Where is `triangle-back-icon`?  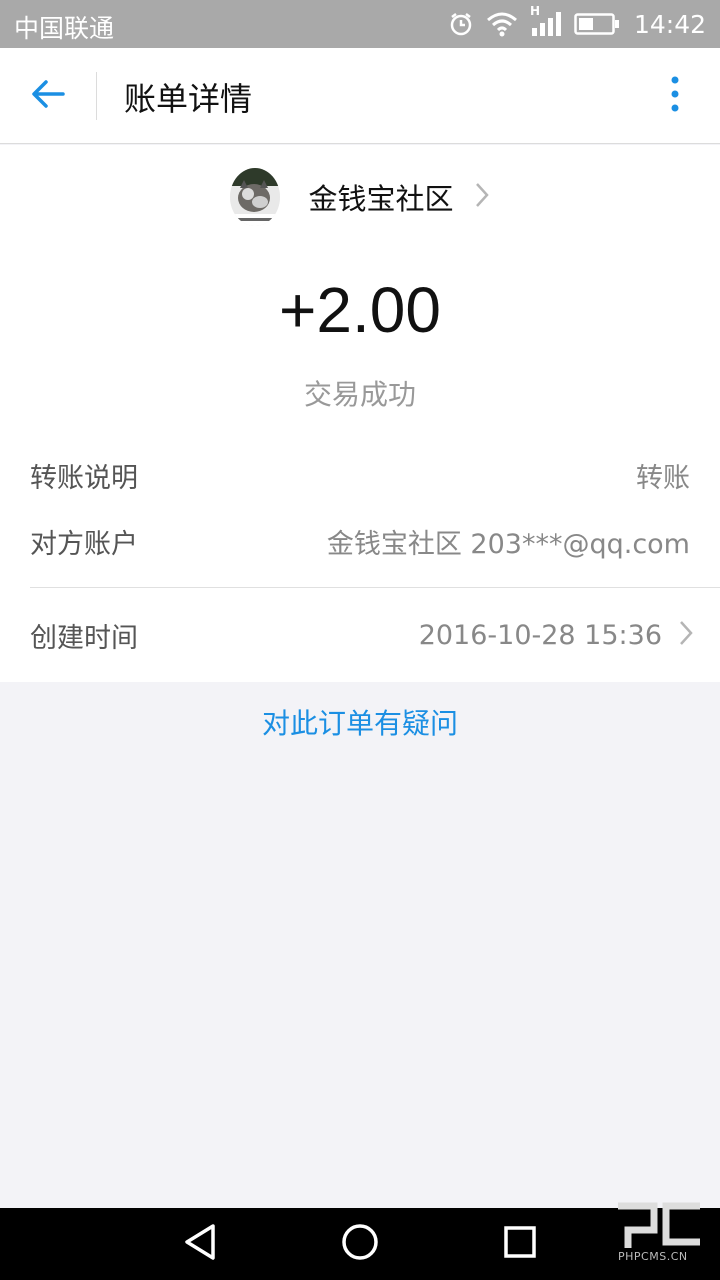 triangle-back-icon is located at coordinates (200, 1244).